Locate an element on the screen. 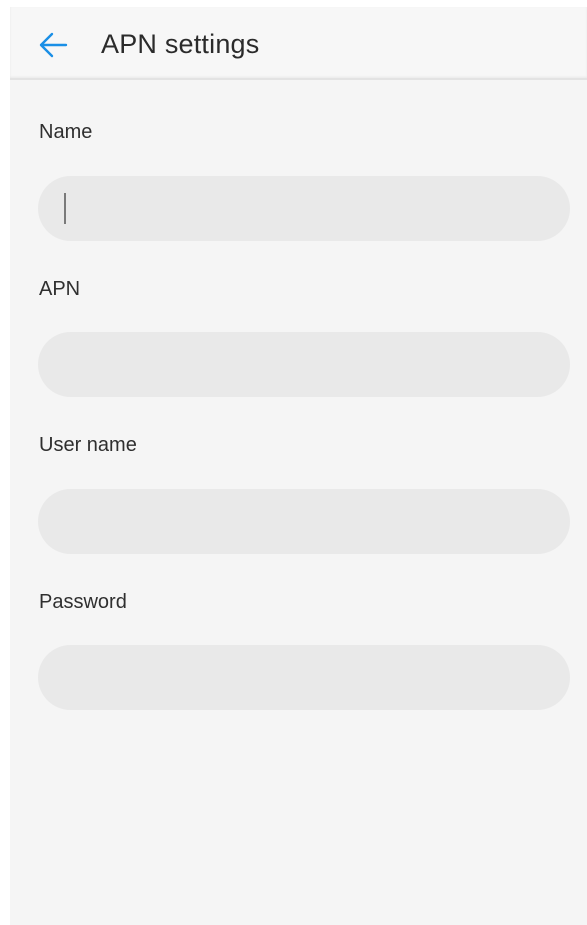 The width and height of the screenshot is (587, 925). user-name-label: User name is located at coordinates (88, 445).